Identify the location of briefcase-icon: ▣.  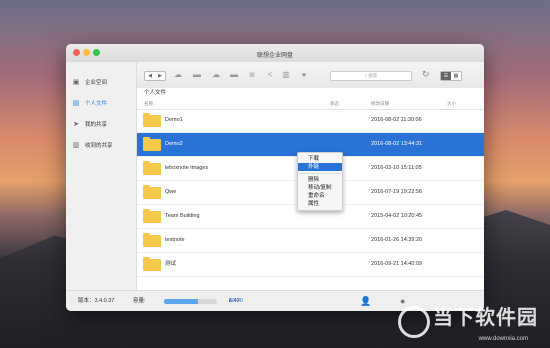
(76, 82).